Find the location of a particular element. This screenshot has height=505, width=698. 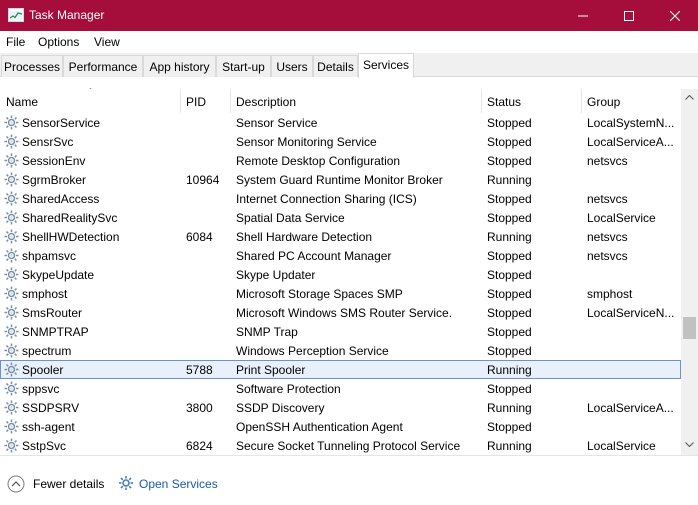

menu-file: File is located at coordinates (15, 42).